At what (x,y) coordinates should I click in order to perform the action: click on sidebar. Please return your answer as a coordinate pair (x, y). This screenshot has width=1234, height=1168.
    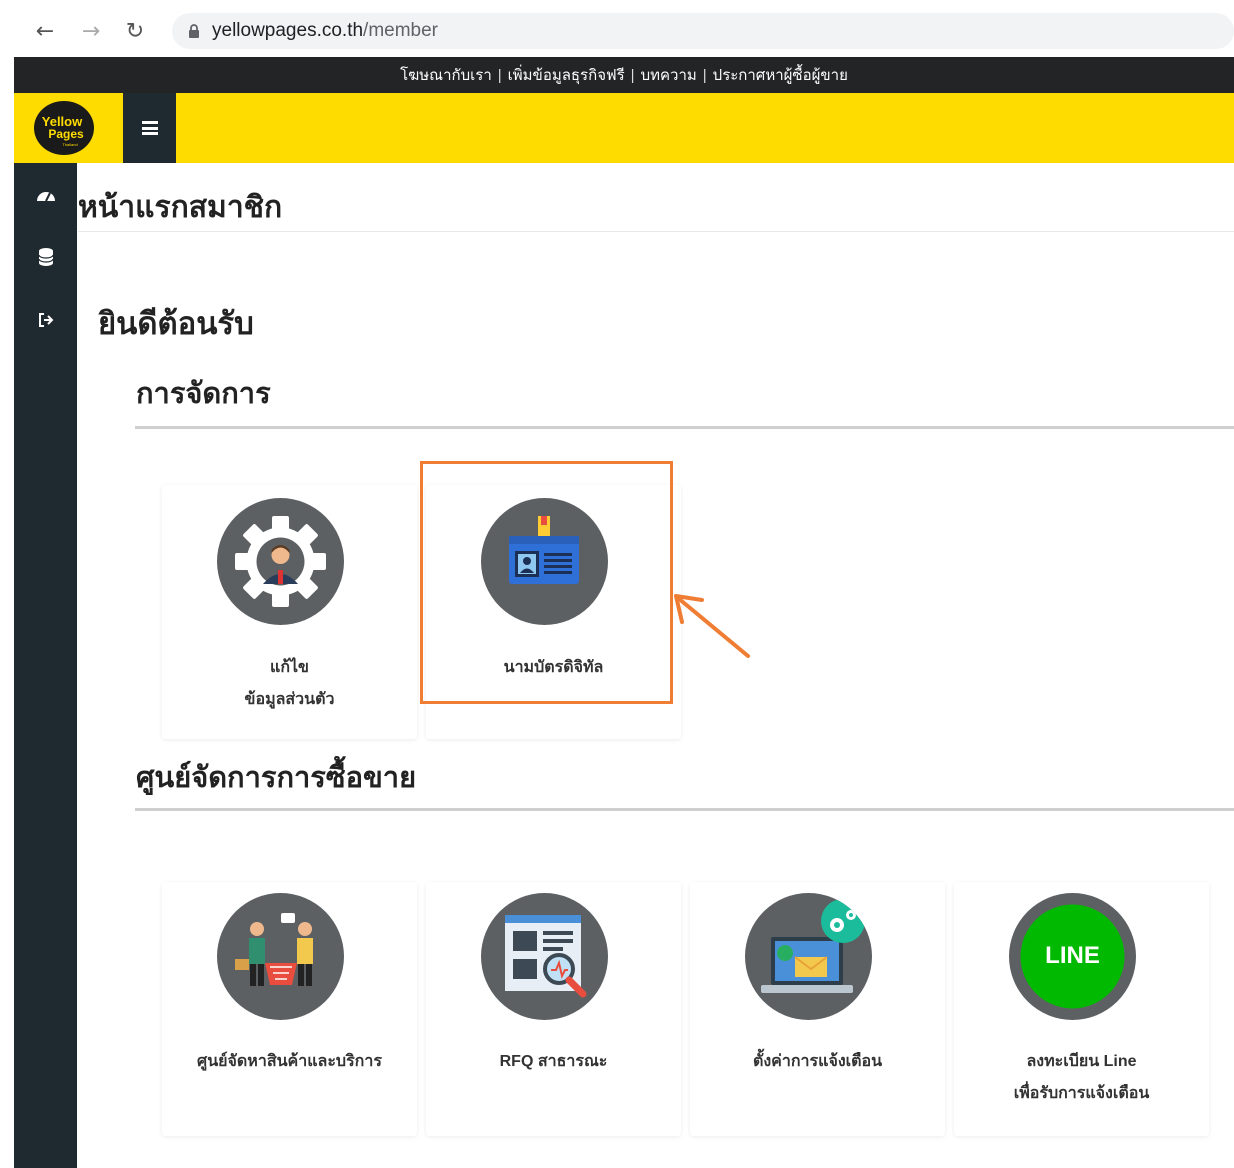
    Looking at the image, I should click on (45, 665).